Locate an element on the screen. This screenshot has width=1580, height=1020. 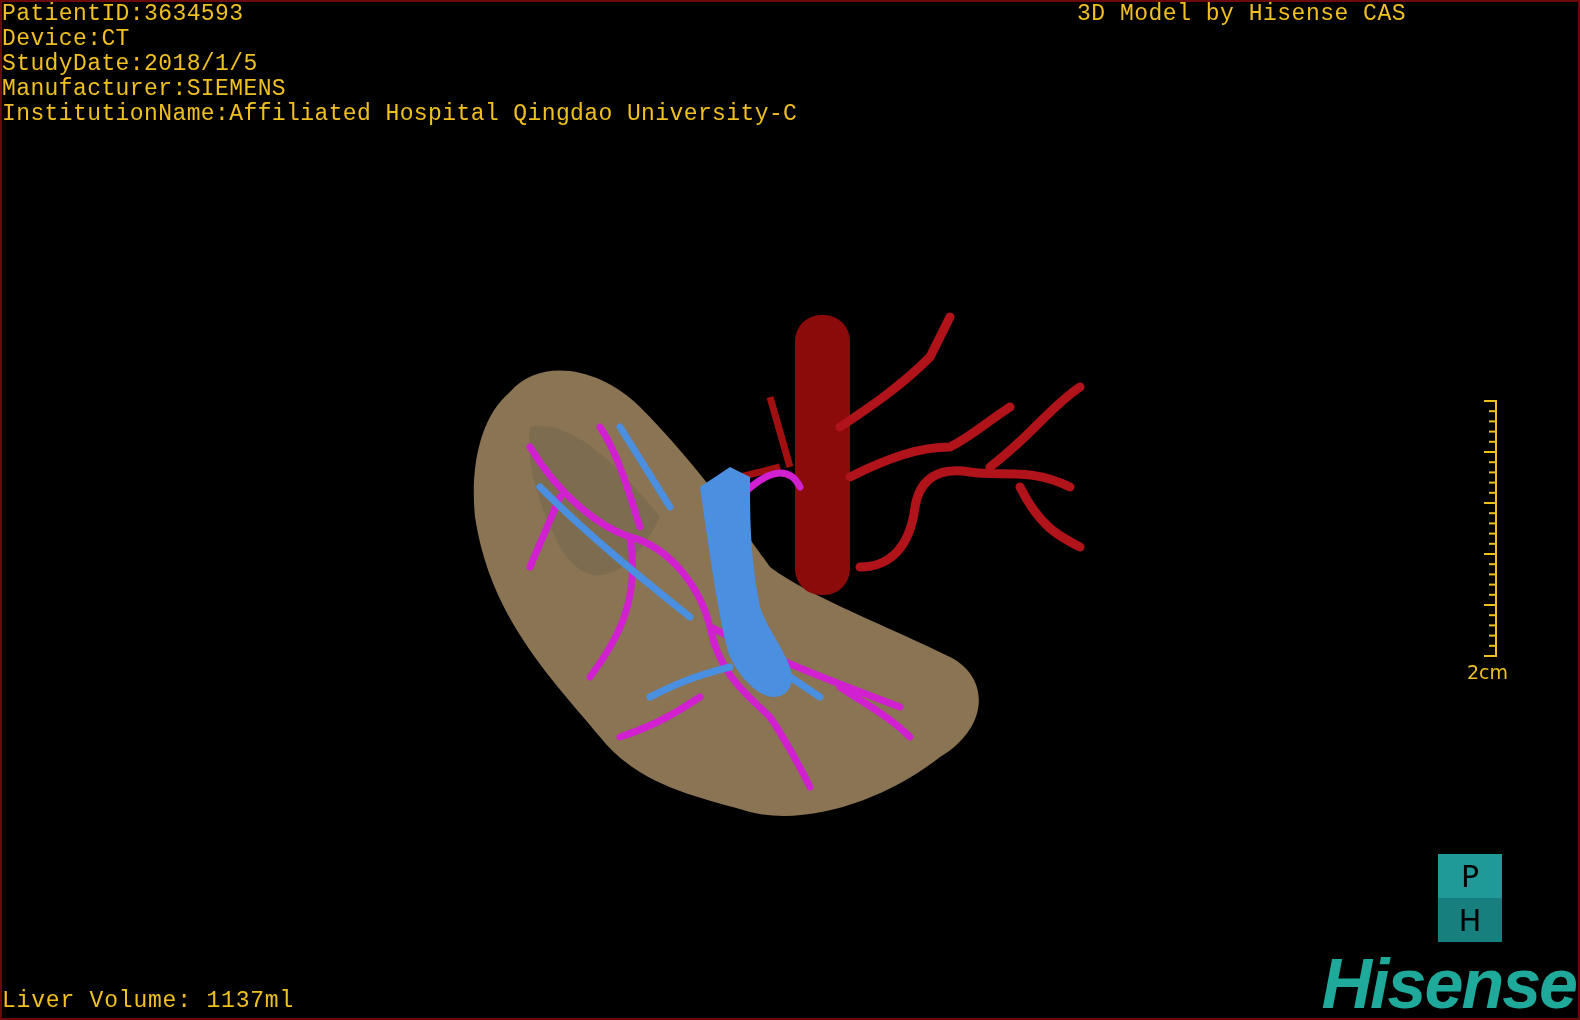
study-info-line: Manufacturer:SIEMENS is located at coordinates (145, 89).